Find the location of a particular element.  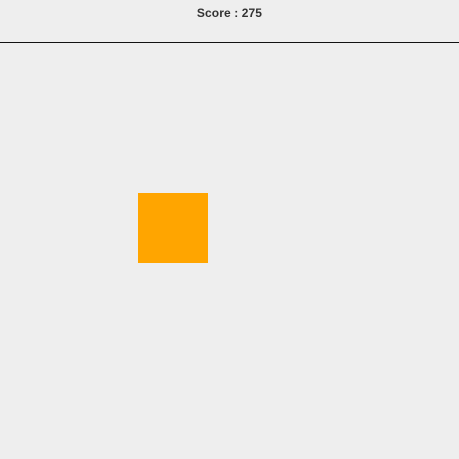

target-square is located at coordinates (173, 228).